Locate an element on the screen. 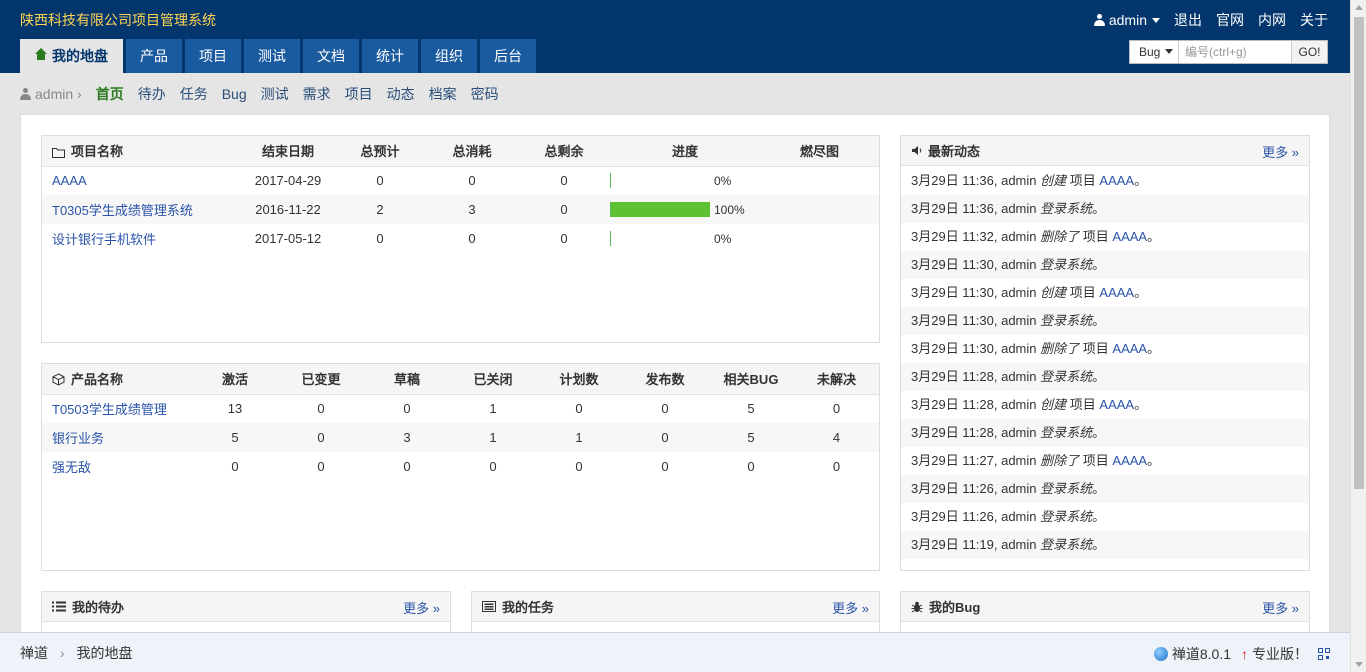  logout-link: 退出 is located at coordinates (1188, 20).